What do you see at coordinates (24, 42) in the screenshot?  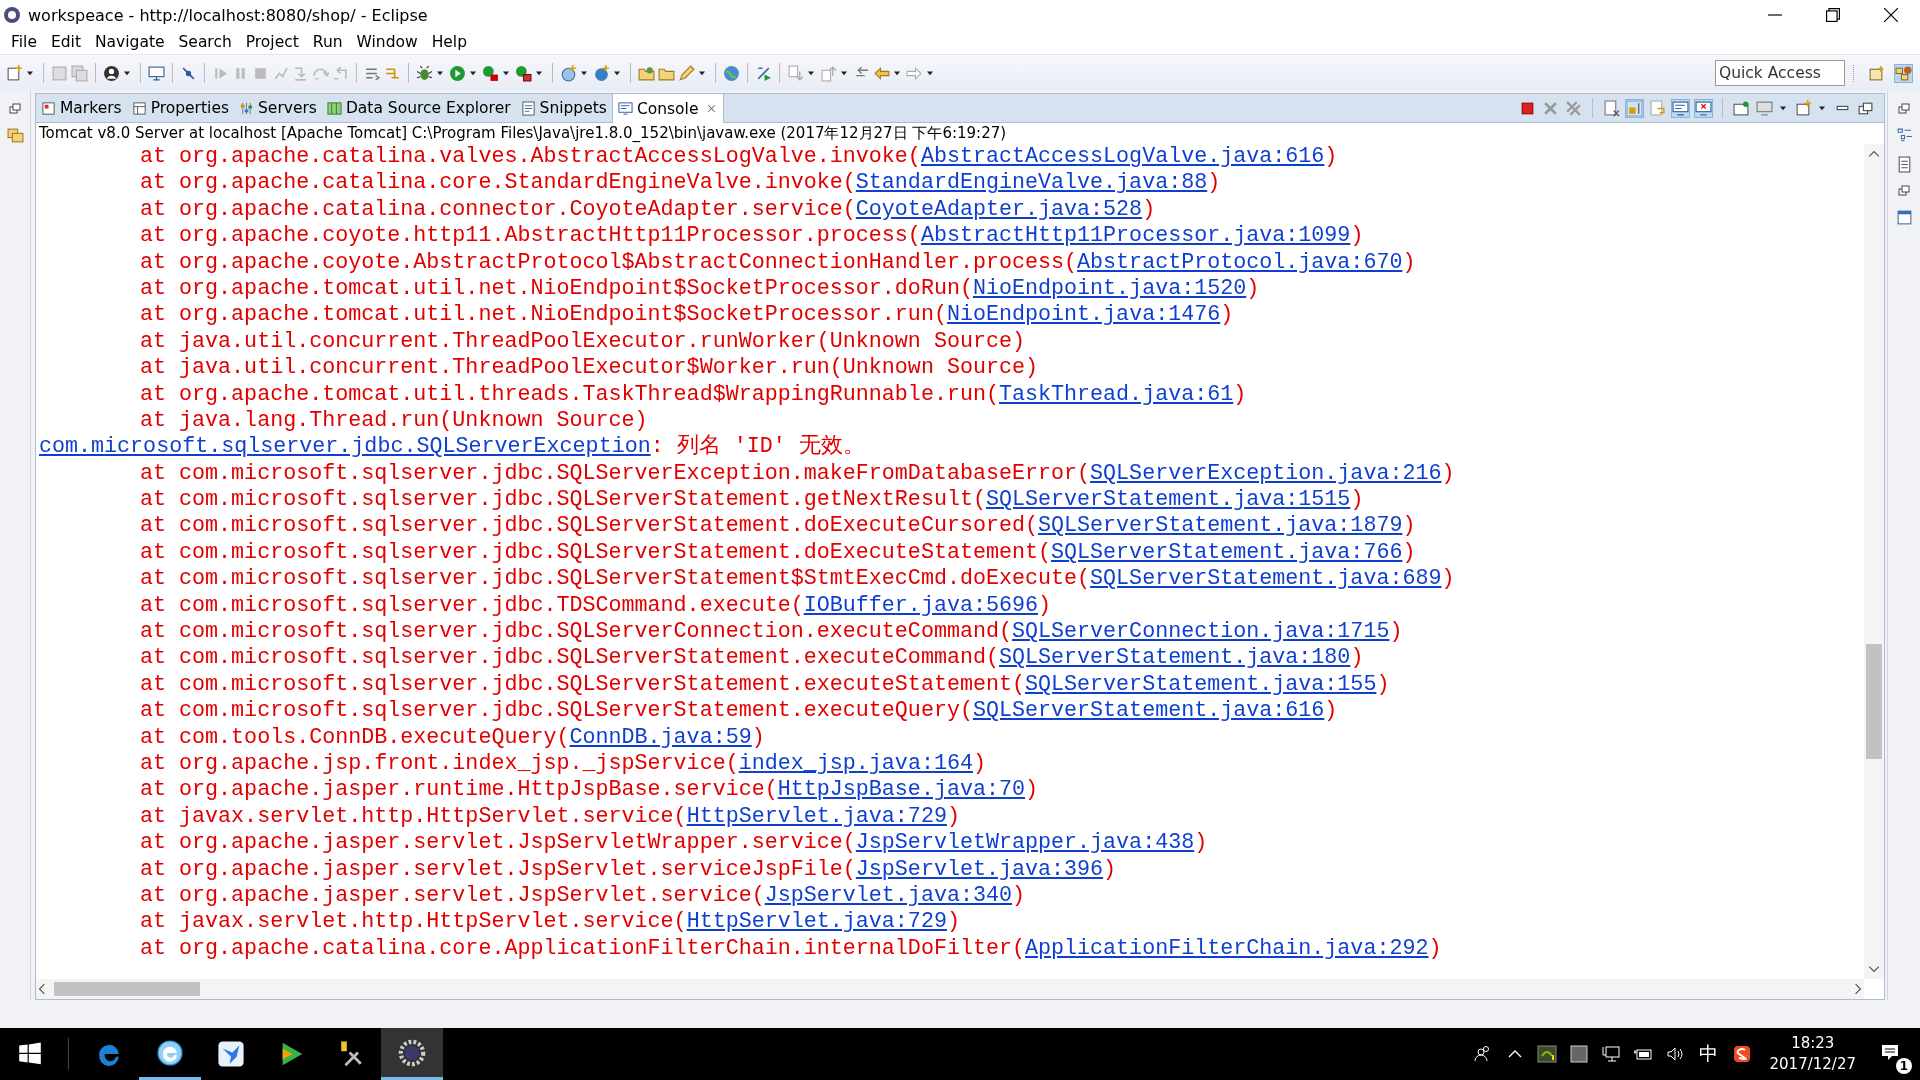 I see `menu-item: File` at bounding box center [24, 42].